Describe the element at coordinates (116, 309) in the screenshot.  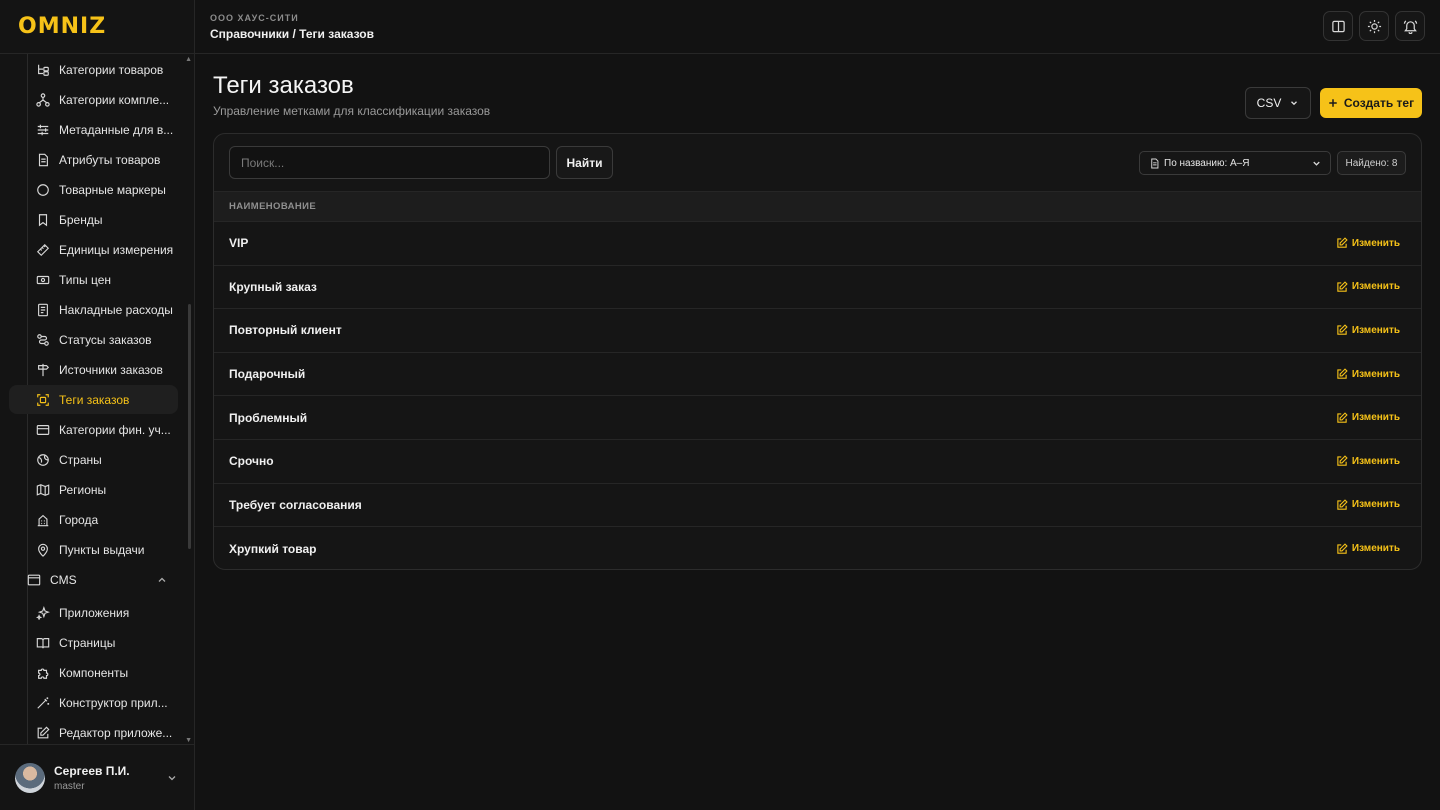
I see `sidebar-item-label: Накладные расходы` at that location.